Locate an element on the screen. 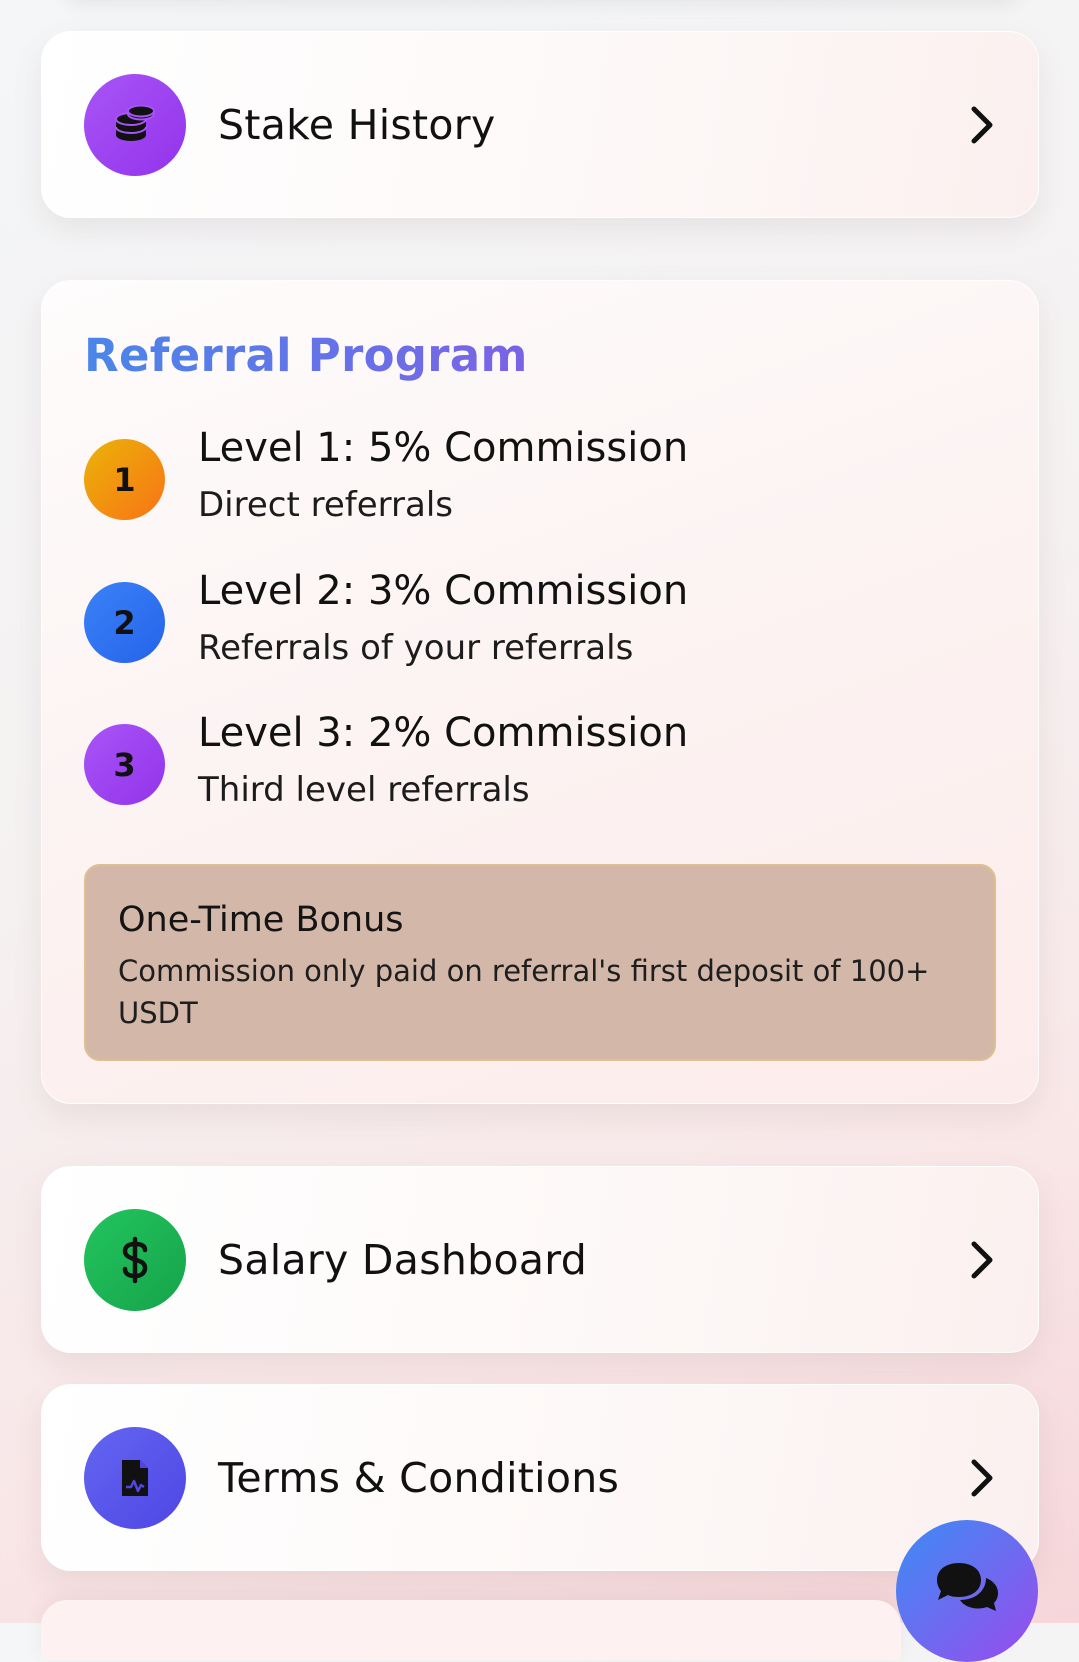 Image resolution: width=1079 pixels, height=1662 pixels. salary-dashboard-label: Salary Dashboard is located at coordinates (403, 1259).